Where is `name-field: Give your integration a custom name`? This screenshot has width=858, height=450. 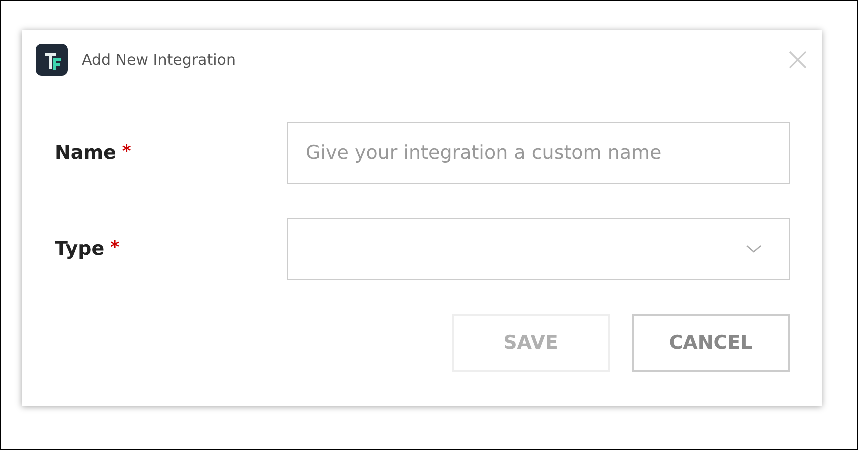 name-field: Give your integration a custom name is located at coordinates (538, 153).